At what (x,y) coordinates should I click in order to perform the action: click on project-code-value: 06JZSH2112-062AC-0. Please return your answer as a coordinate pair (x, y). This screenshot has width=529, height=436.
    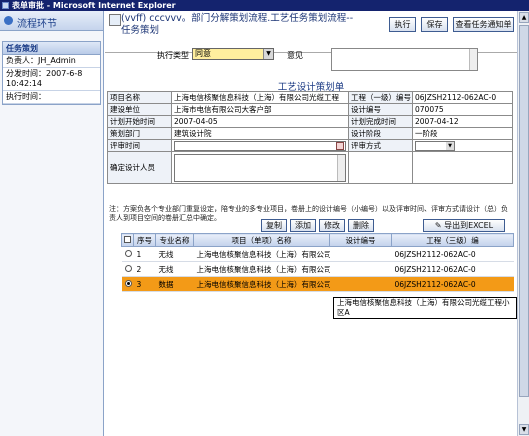
    Looking at the image, I should click on (462, 97).